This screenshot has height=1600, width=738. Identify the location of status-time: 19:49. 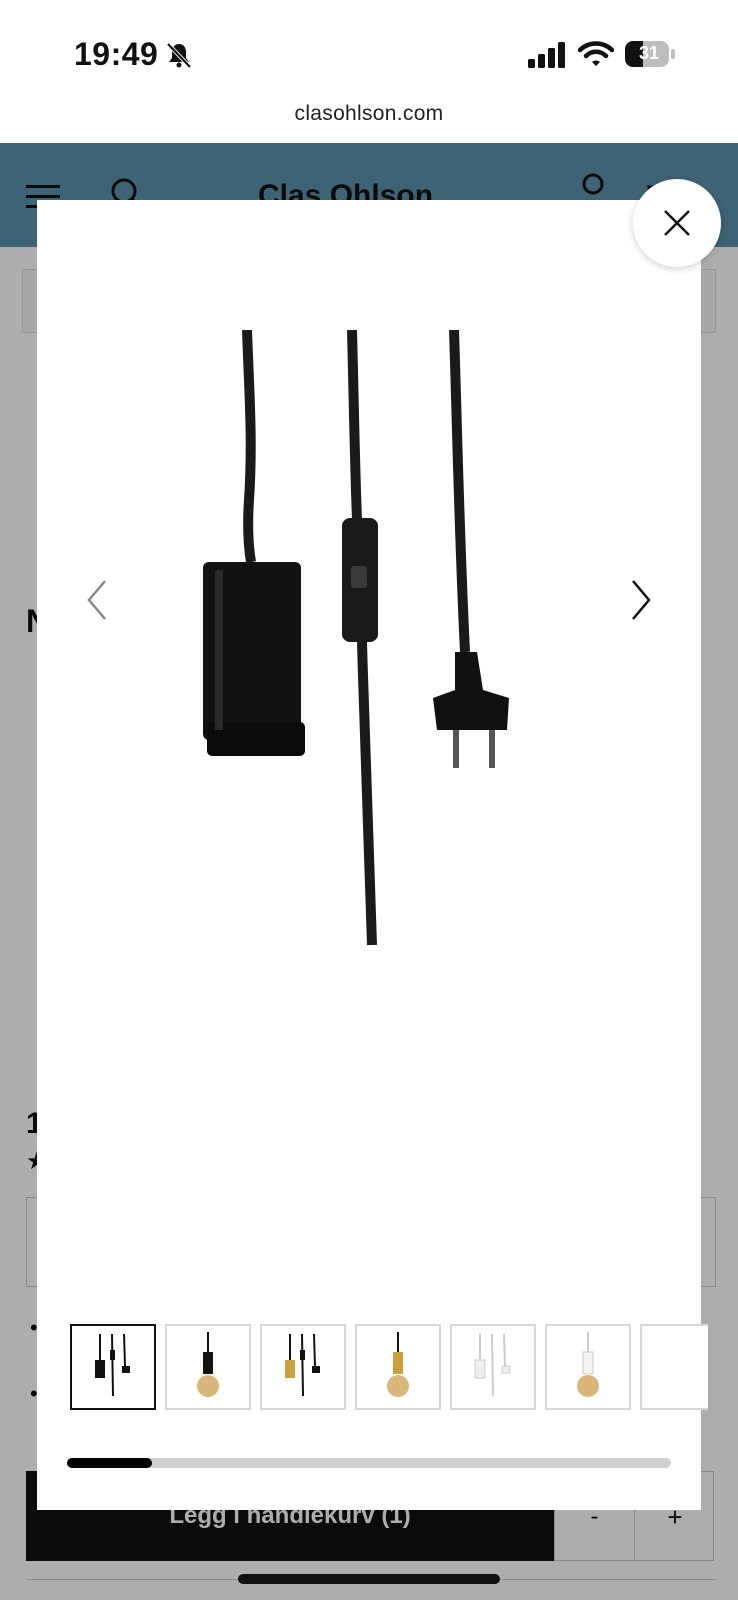
(116, 54).